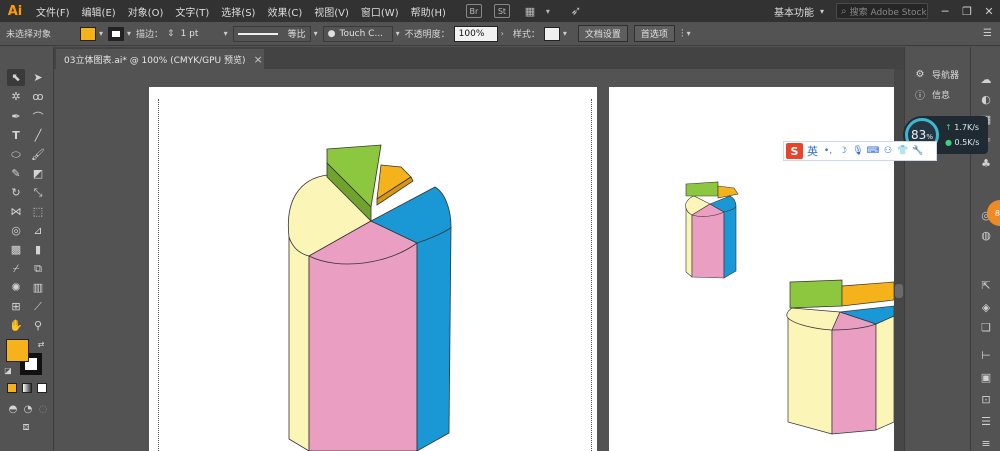 The width and height of the screenshot is (1000, 451). Describe the element at coordinates (171, 34) in the screenshot. I see `stepper-icon: ⇕` at that location.